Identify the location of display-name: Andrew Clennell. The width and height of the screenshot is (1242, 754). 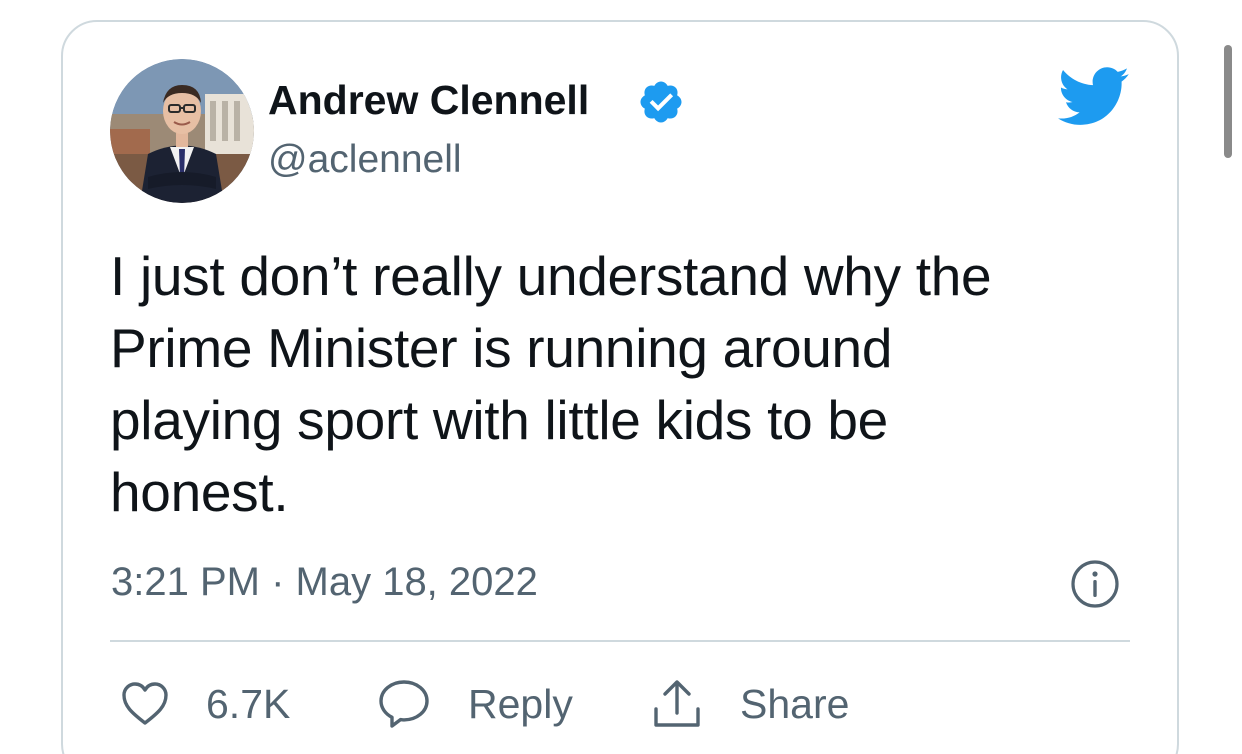
(428, 100).